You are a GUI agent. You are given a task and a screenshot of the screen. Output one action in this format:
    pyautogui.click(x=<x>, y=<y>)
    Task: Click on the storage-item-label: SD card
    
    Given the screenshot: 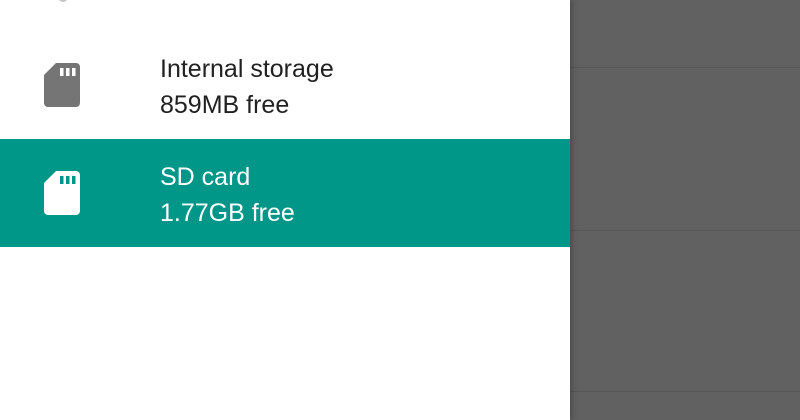 What is the action you would take?
    pyautogui.click(x=205, y=177)
    